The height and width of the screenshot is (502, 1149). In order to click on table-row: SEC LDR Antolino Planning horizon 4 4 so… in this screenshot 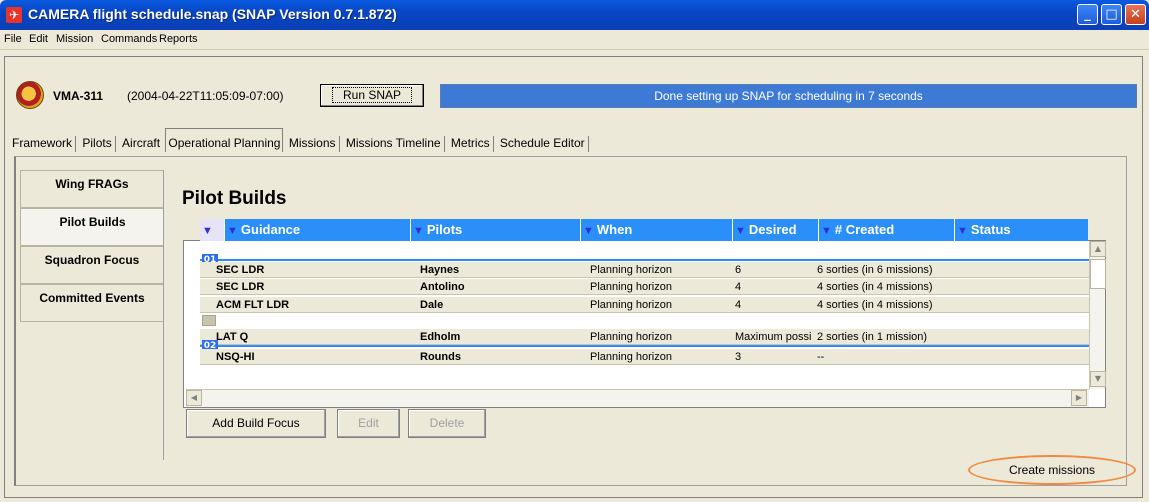, I will do `click(644, 287)`.